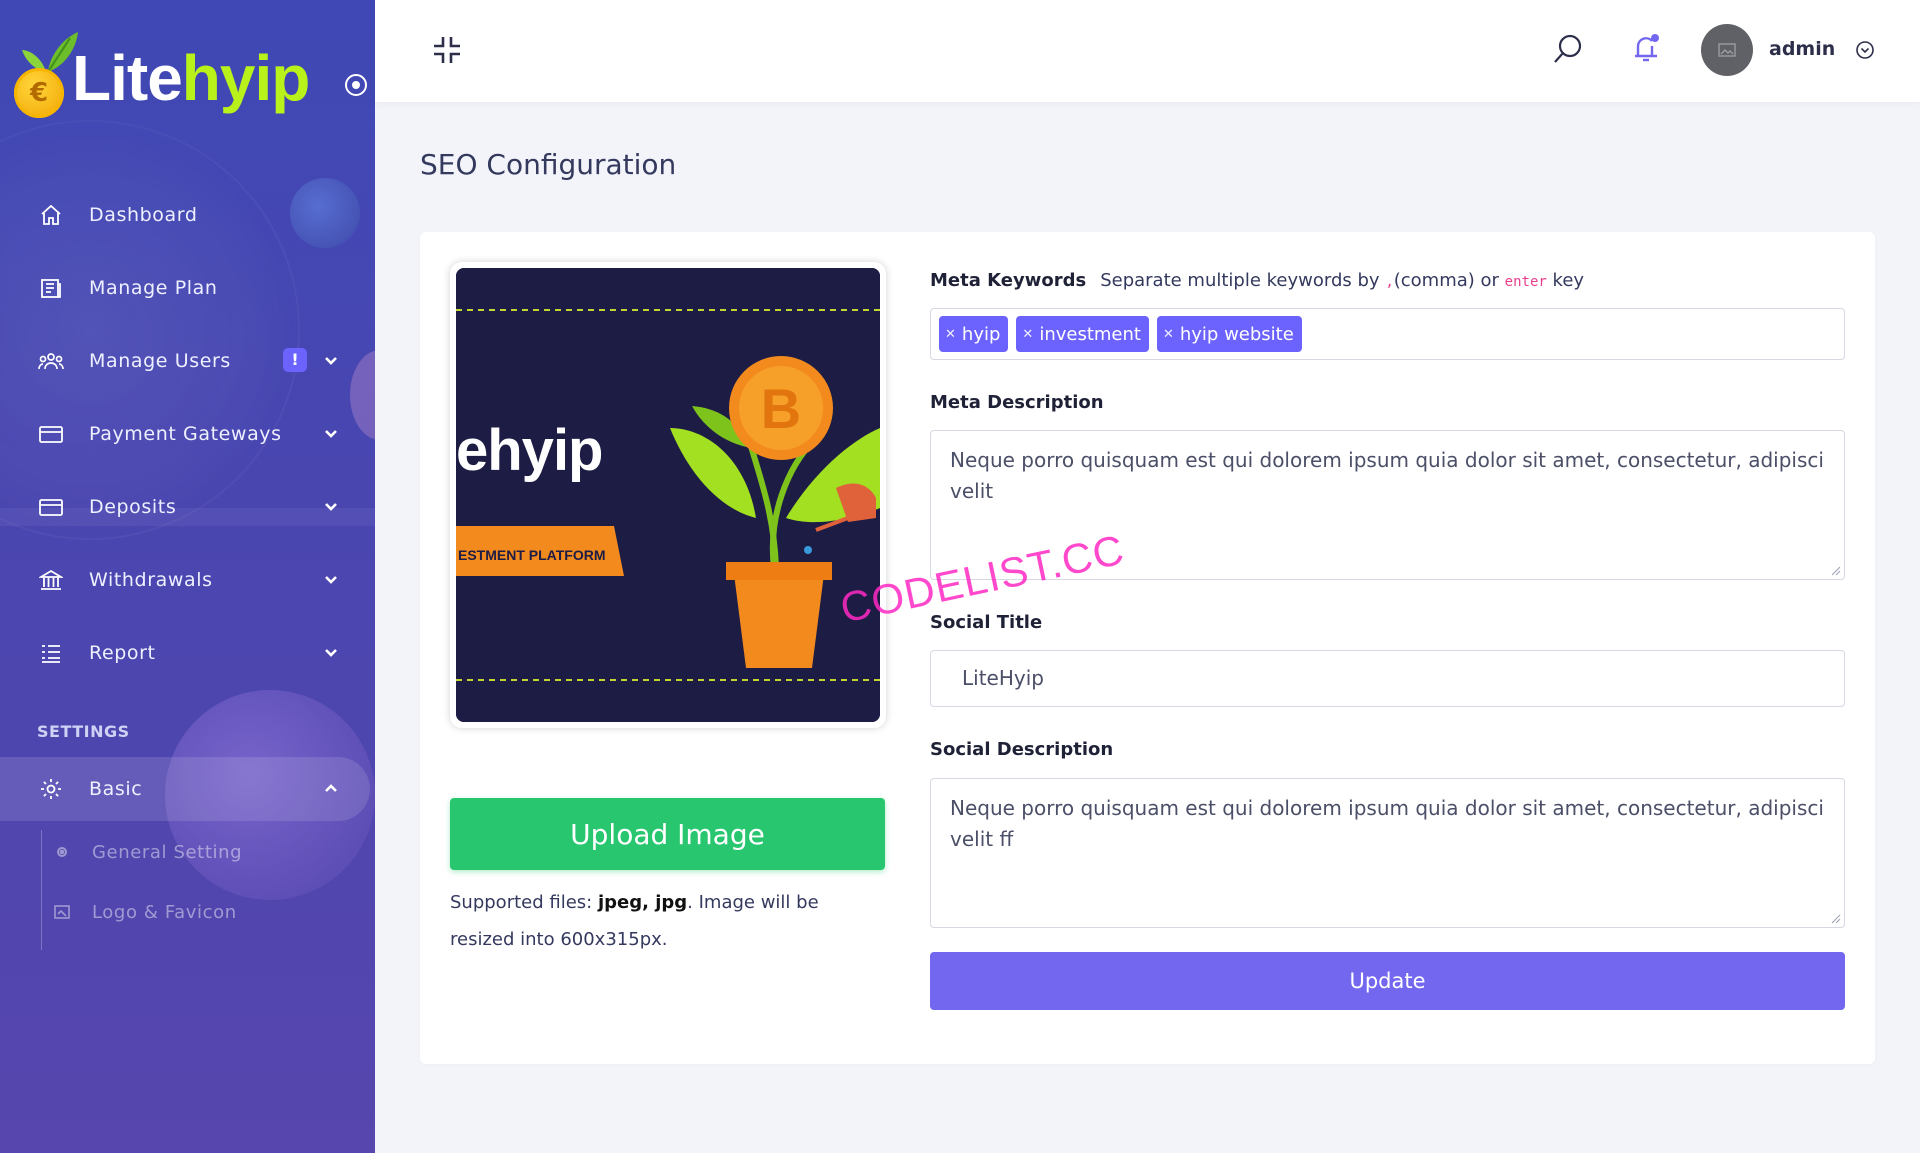 The image size is (1920, 1153). I want to click on bell-icon, so click(1647, 48).